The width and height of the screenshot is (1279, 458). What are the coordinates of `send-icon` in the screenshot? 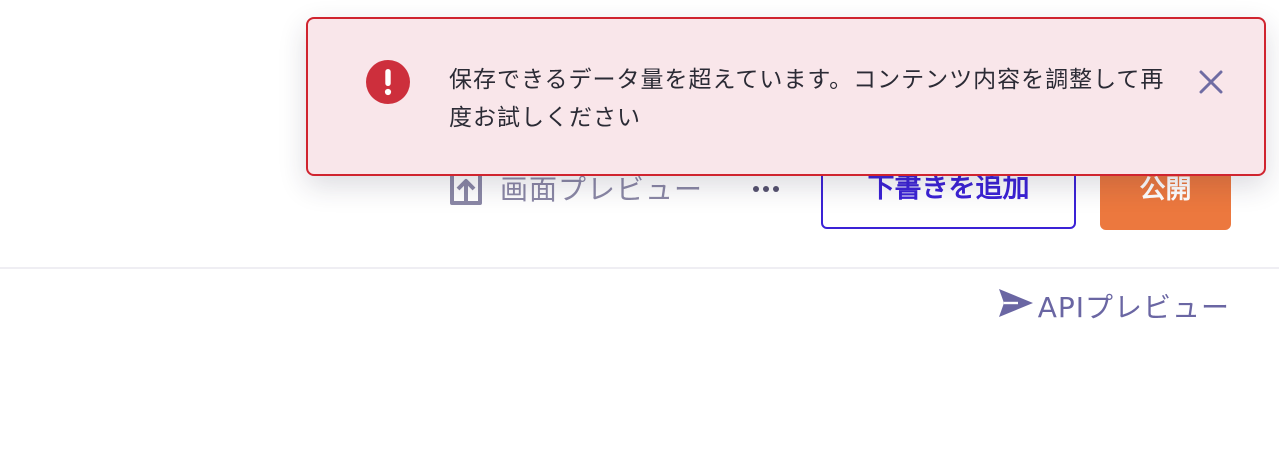 It's located at (1016, 306).